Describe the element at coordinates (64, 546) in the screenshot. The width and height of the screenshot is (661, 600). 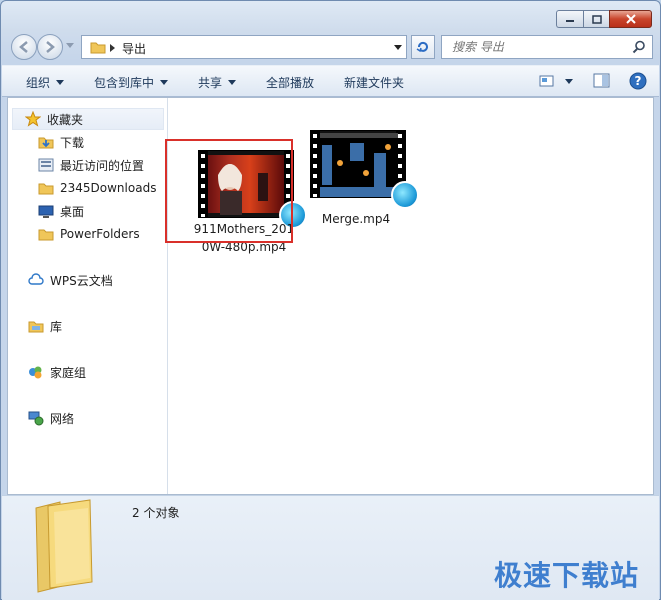
I see `large-folder-icon` at that location.